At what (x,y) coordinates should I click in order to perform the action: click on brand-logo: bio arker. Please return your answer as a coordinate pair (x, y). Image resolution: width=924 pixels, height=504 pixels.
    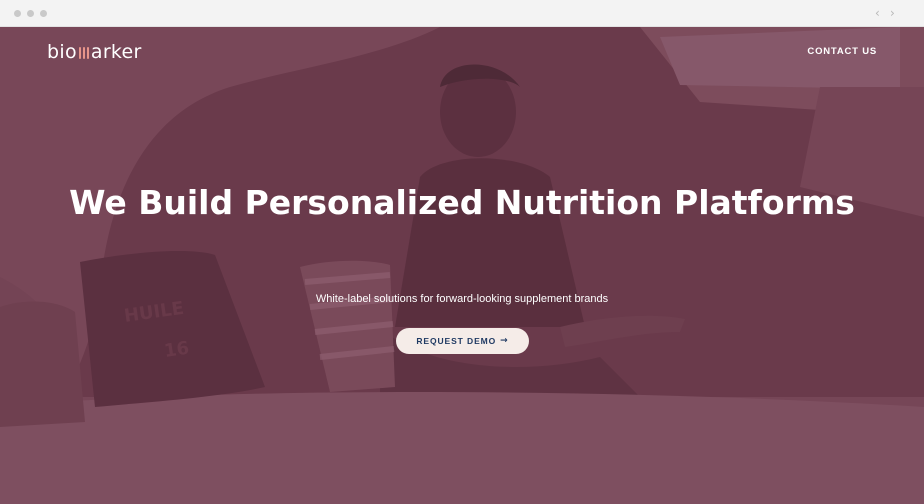
    Looking at the image, I should click on (94, 52).